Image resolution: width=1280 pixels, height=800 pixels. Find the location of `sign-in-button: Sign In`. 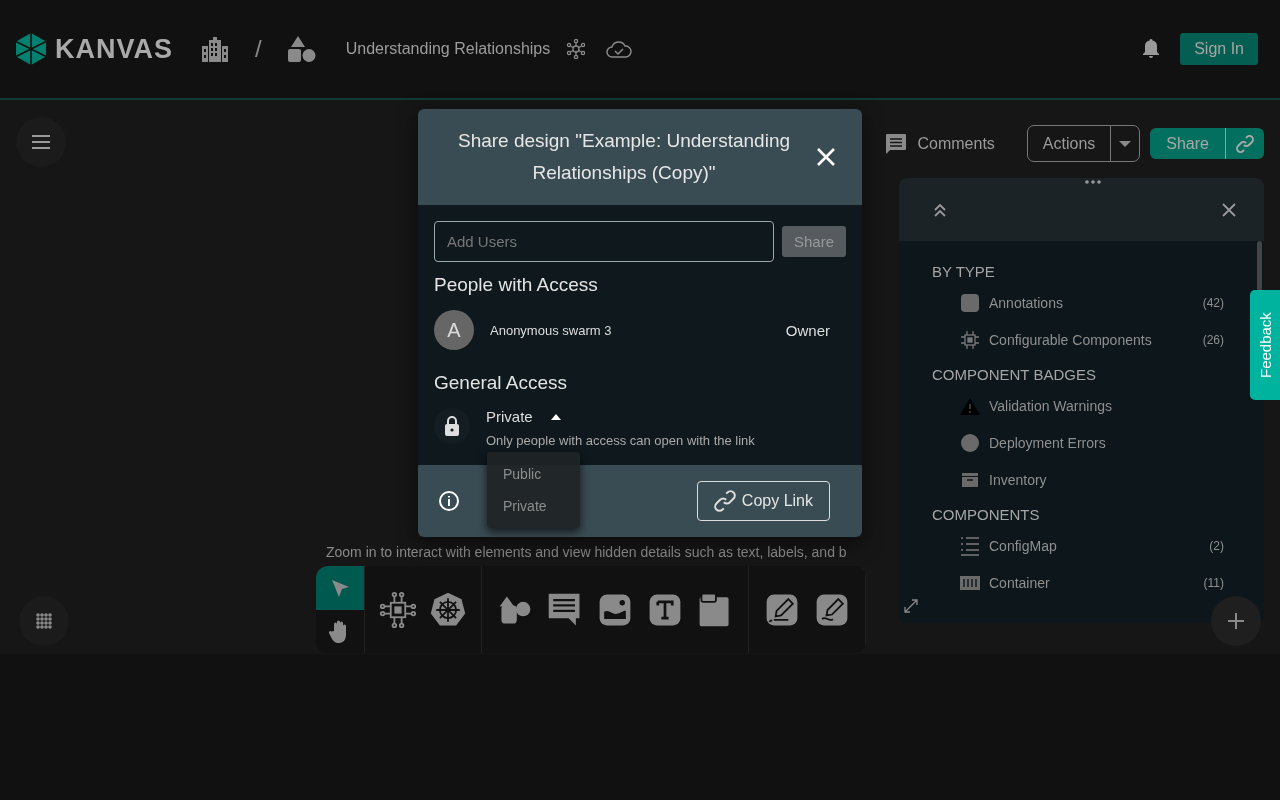

sign-in-button: Sign In is located at coordinates (1219, 49).